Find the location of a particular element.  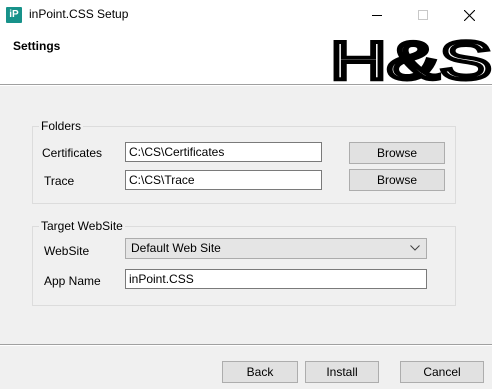

maximize-button is located at coordinates (423, 15).